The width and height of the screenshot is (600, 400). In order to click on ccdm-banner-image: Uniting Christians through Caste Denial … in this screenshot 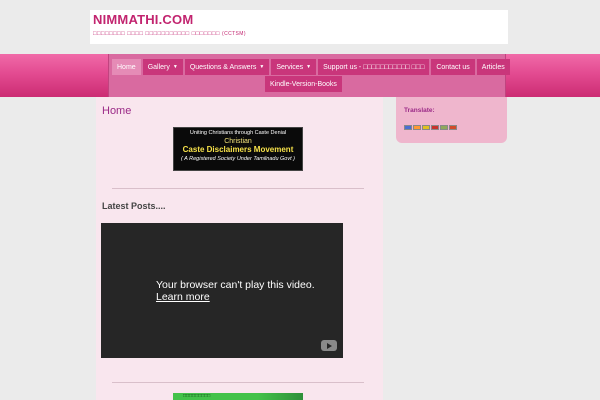, I will do `click(238, 149)`.